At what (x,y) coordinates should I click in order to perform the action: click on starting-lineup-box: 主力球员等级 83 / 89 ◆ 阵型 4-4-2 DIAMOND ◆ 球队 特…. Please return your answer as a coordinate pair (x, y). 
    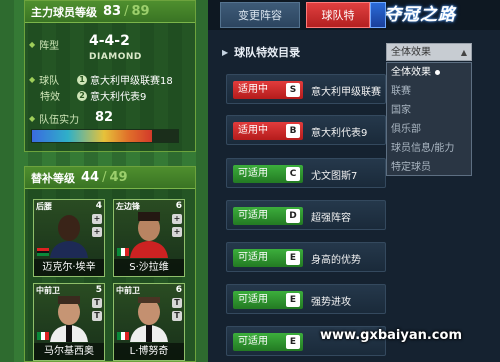
    Looking at the image, I should click on (110, 76).